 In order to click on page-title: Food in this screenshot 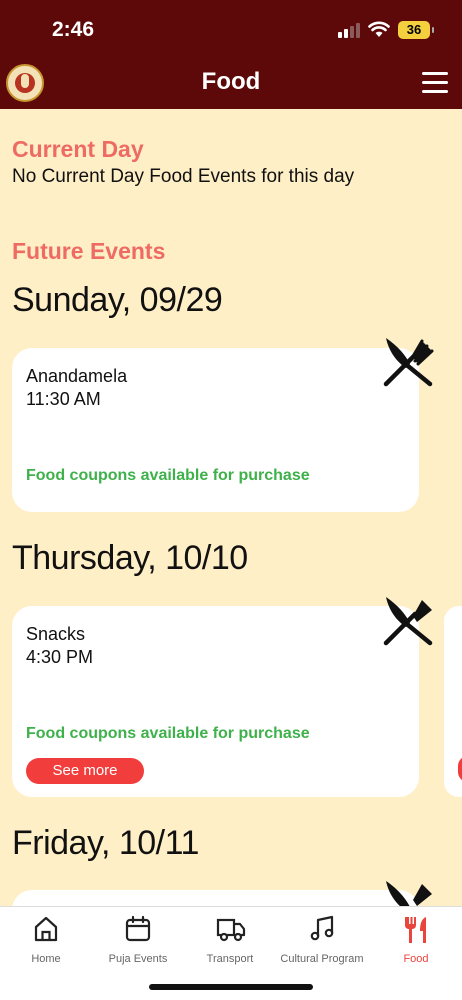, I will do `click(231, 81)`.